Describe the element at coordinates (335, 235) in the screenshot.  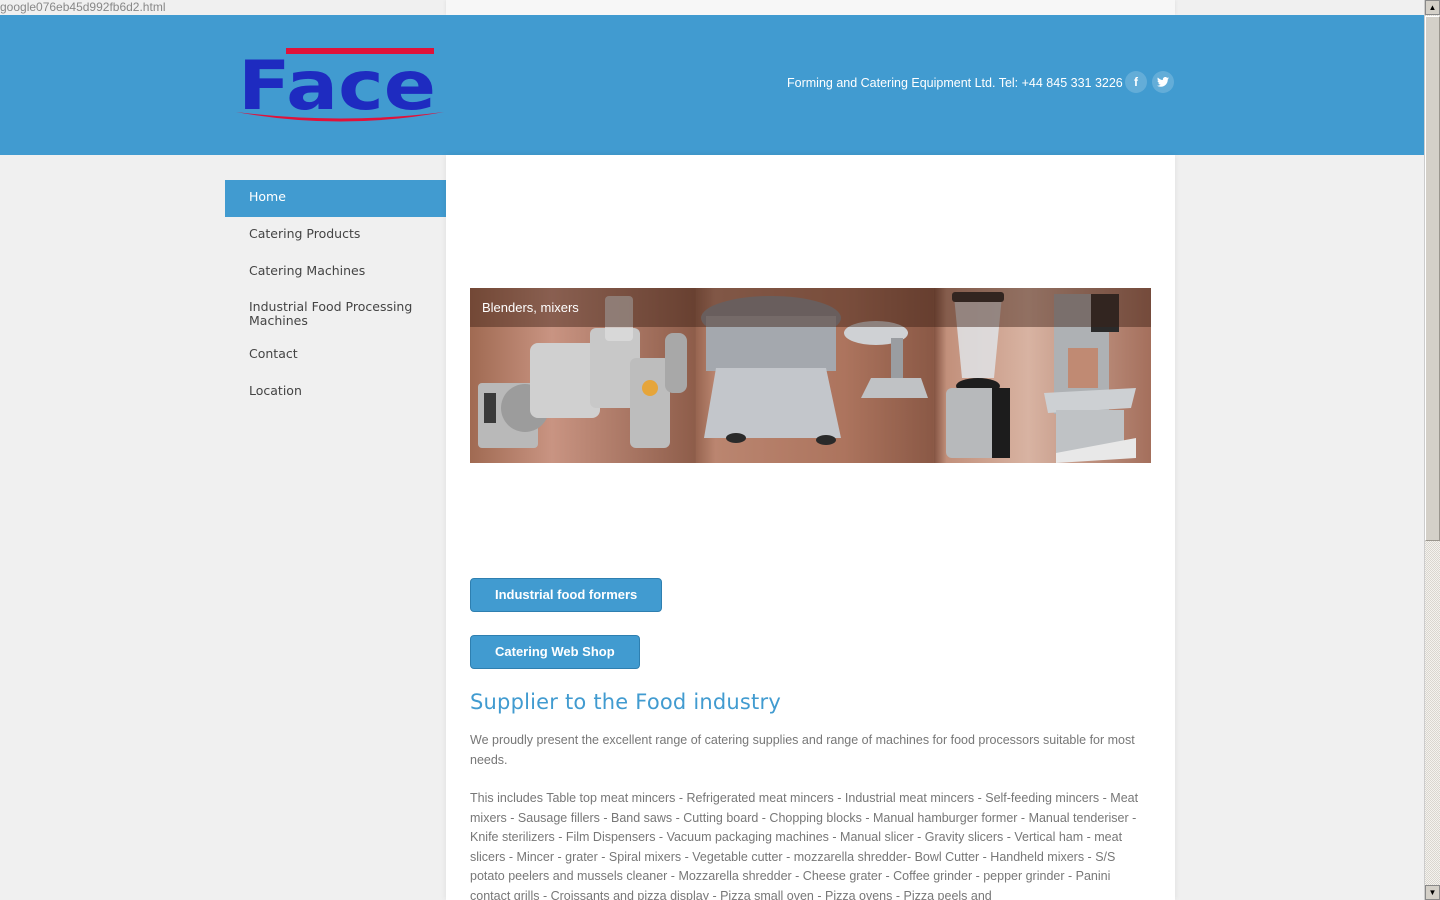
I see `sidebar-item-catering-products: Catering Products` at that location.